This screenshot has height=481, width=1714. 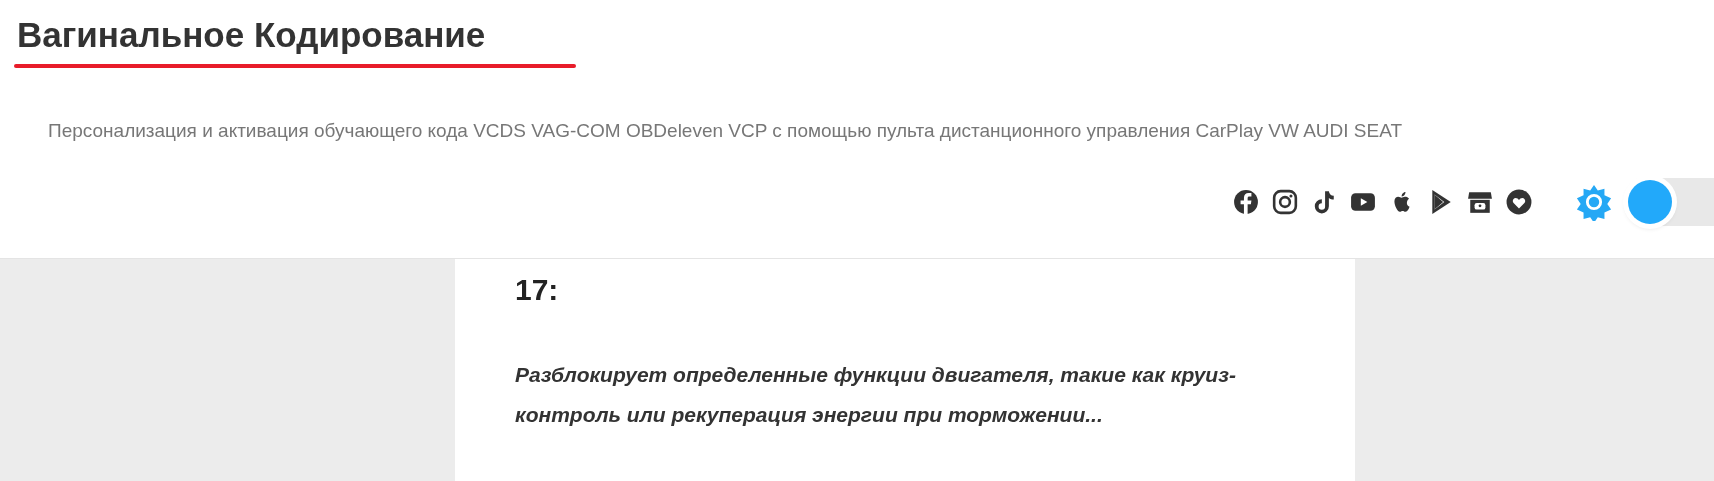 I want to click on sun-icon, so click(x=1594, y=202).